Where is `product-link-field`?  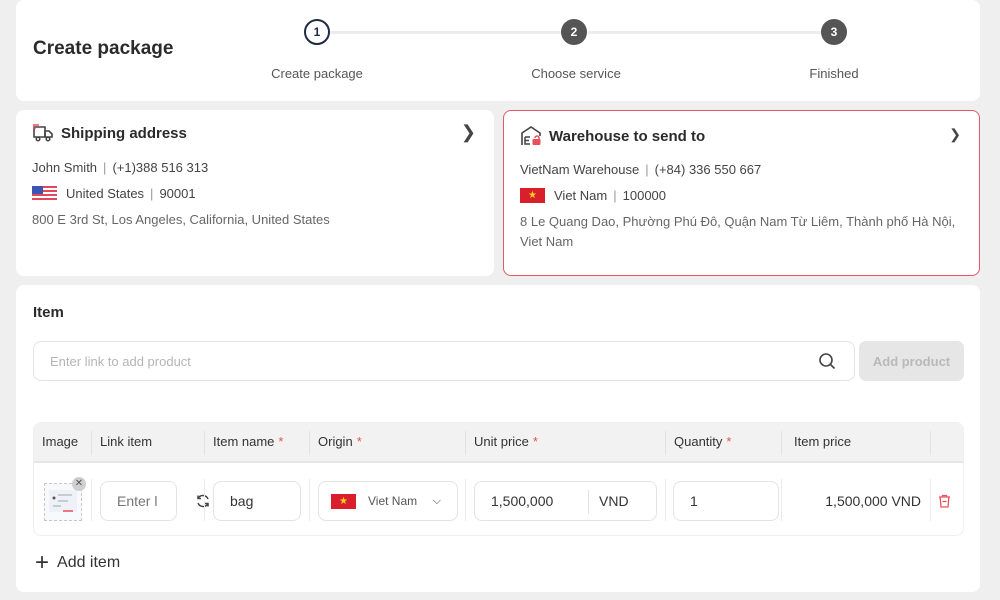
product-link-field is located at coordinates (444, 361).